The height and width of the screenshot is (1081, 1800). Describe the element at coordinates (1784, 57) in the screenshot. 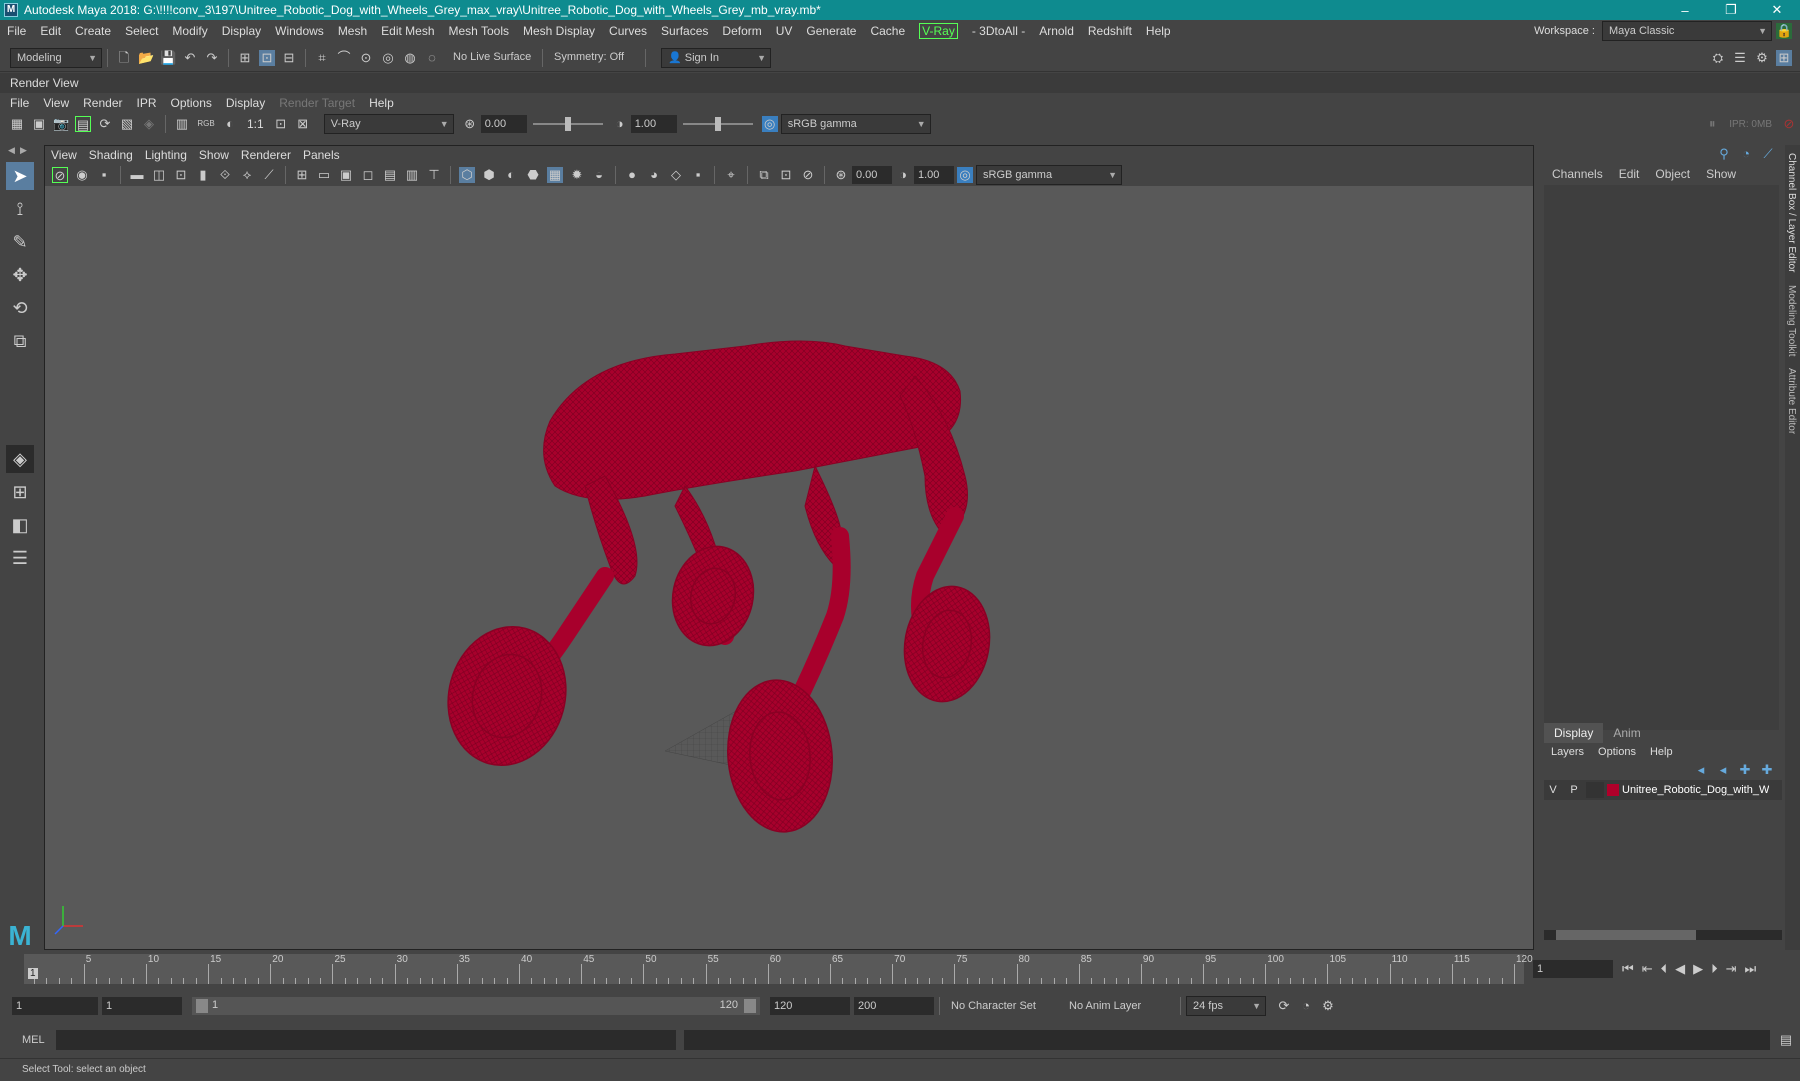

I see `channel-box-icon: ⊞` at that location.